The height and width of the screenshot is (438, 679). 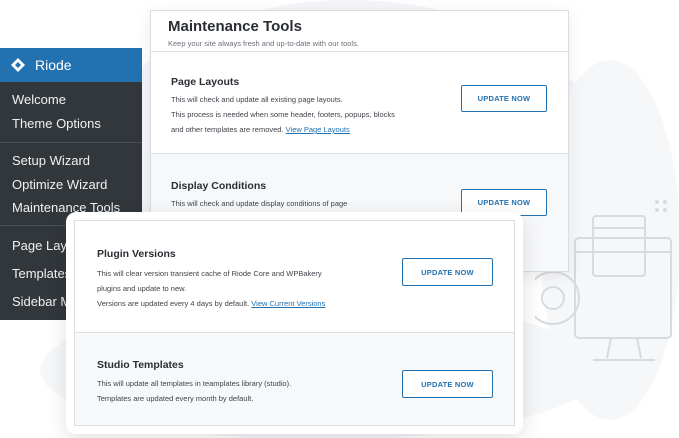 I want to click on brand-name: Riode, so click(x=53, y=65).